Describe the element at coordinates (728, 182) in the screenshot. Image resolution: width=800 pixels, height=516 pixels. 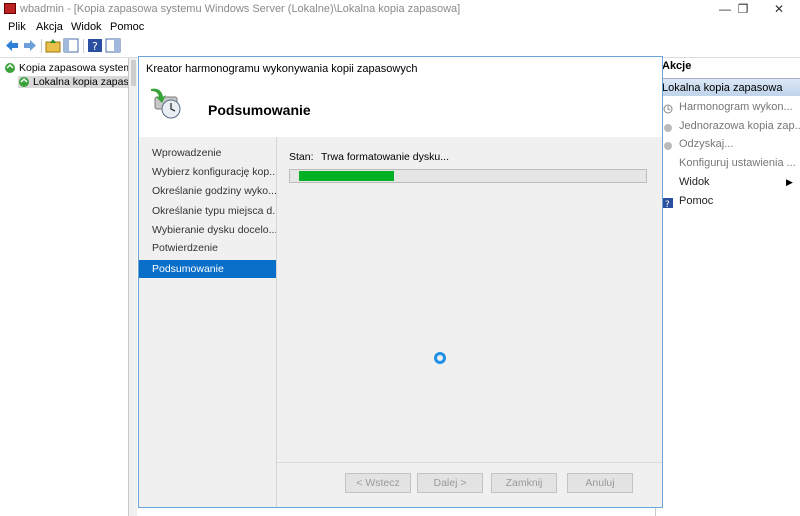
I see `action-view: Widok ▶` at that location.